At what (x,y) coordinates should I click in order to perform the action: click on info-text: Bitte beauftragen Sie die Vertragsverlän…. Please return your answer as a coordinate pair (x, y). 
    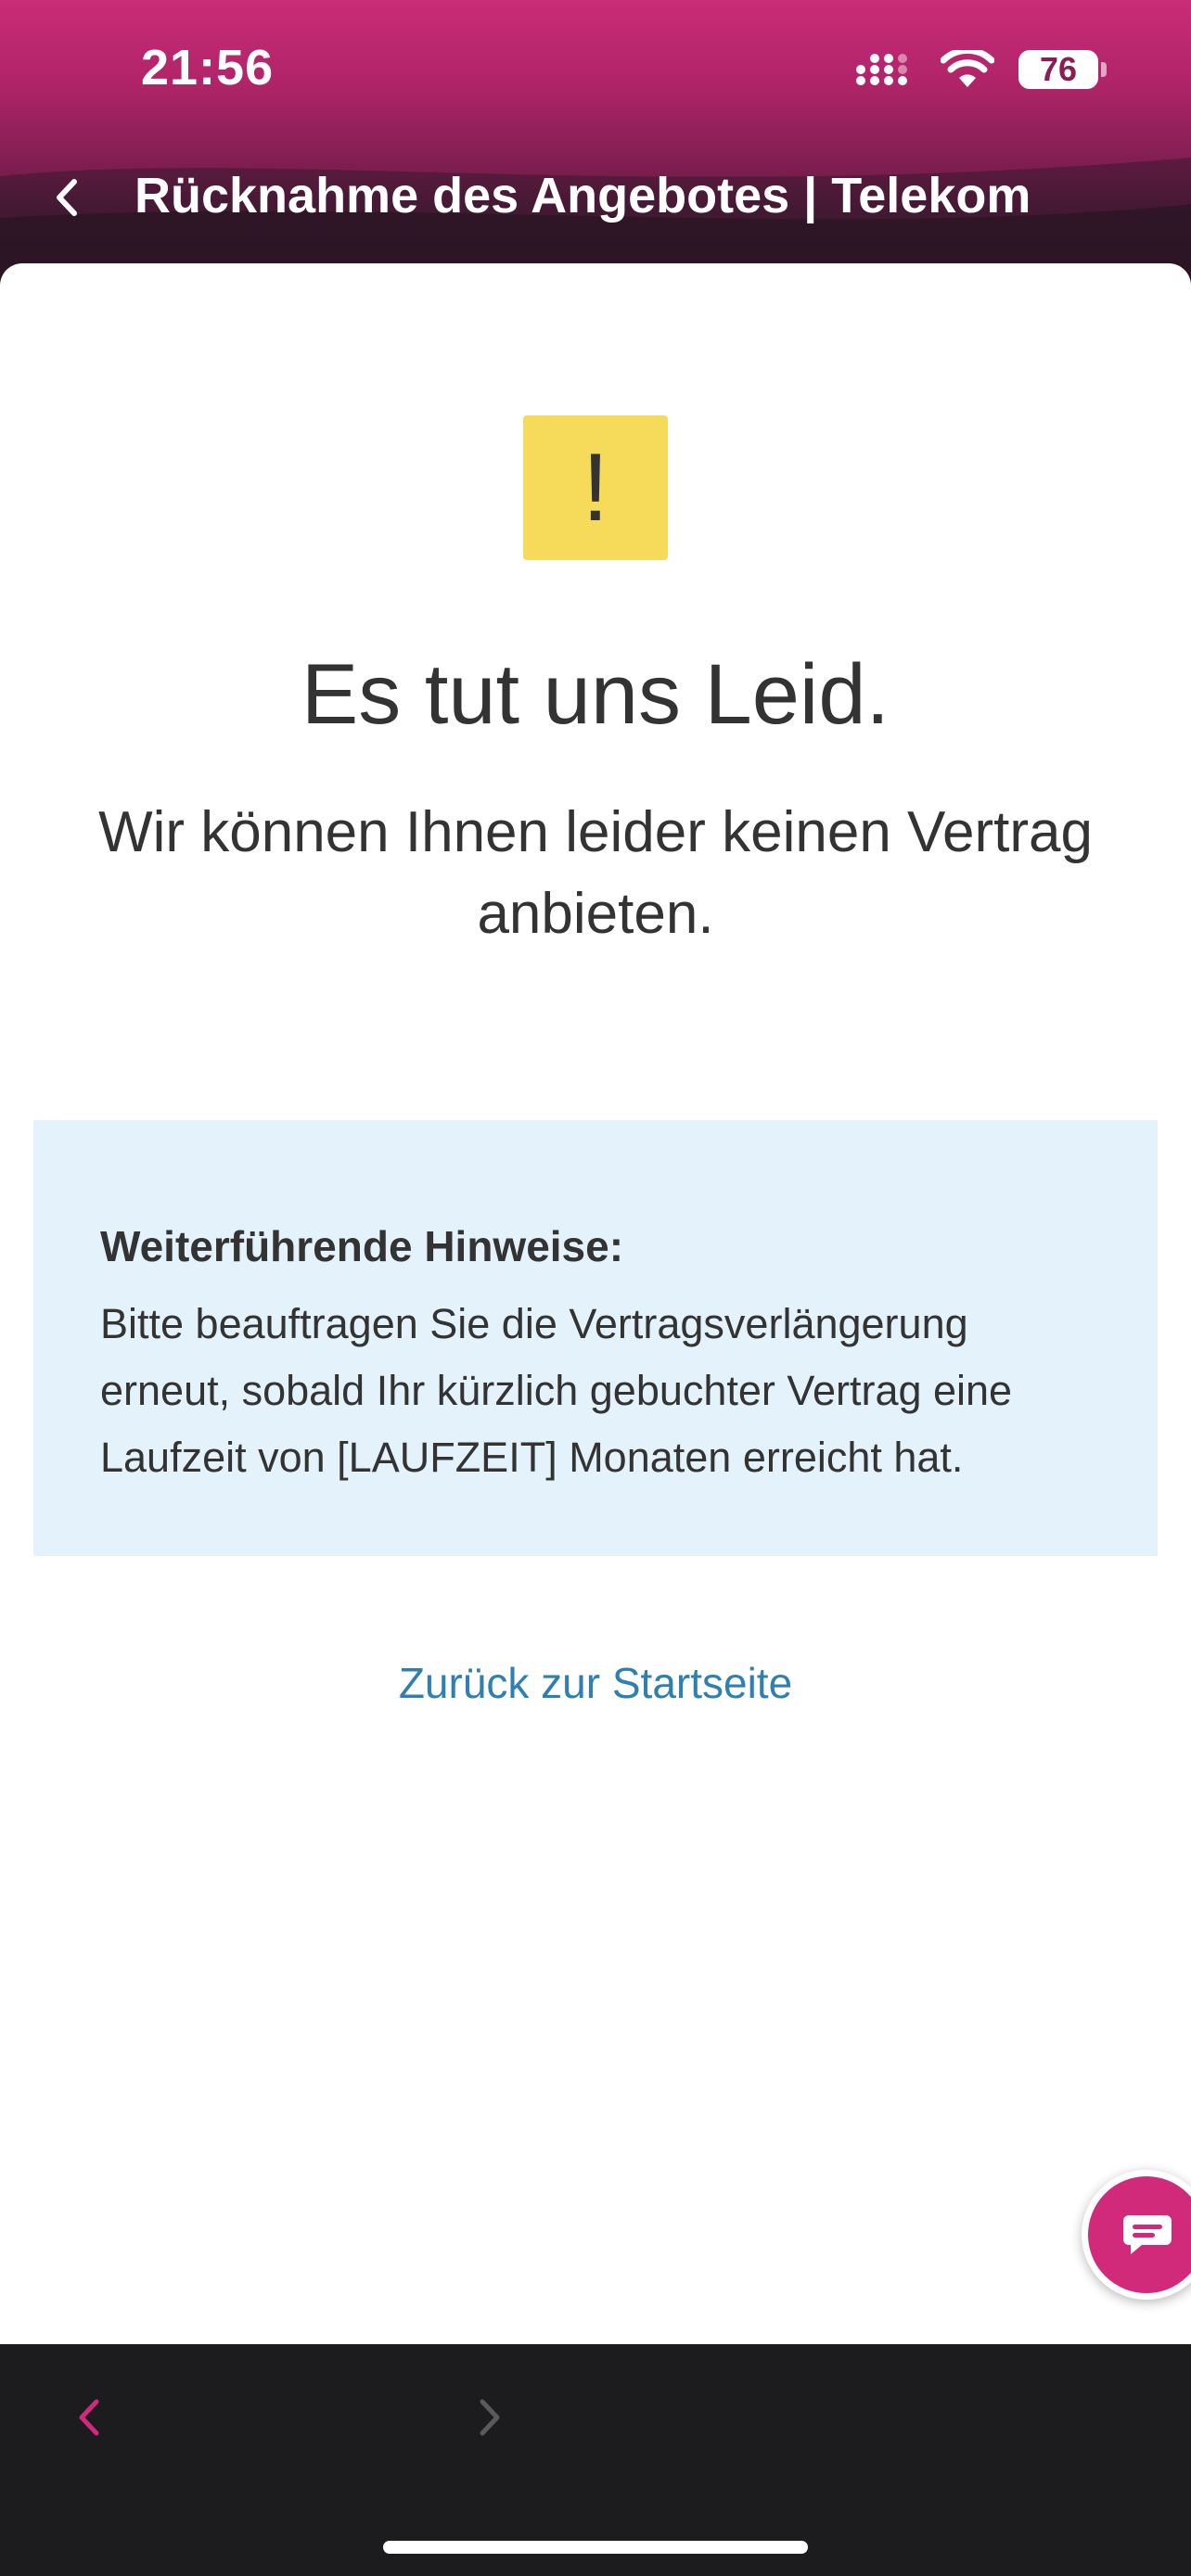
    Looking at the image, I should click on (556, 1391).